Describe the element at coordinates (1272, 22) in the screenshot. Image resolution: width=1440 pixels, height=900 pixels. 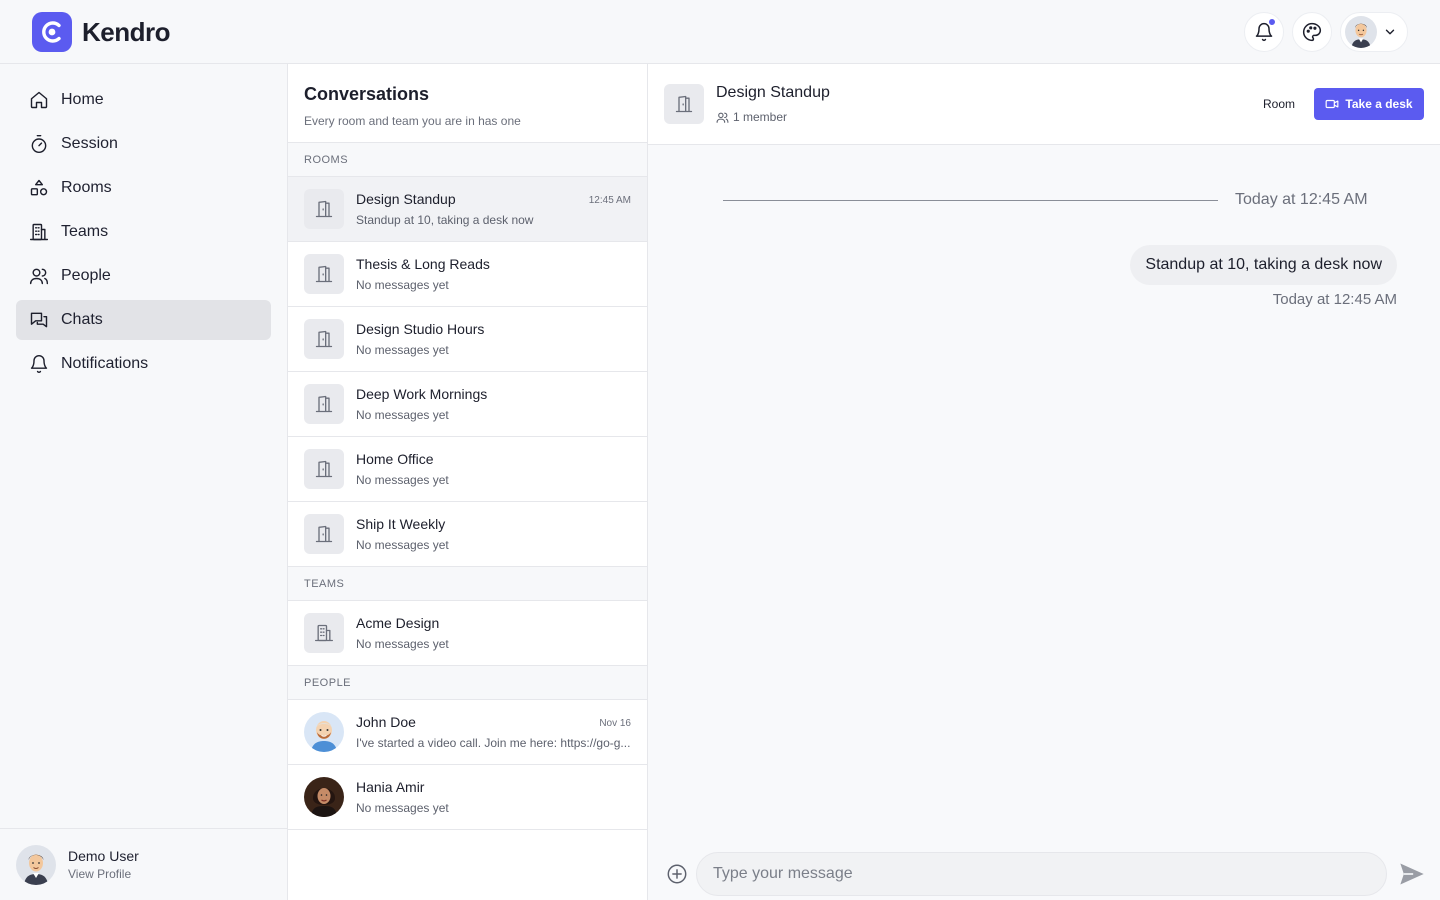
I see `notification-badge` at that location.